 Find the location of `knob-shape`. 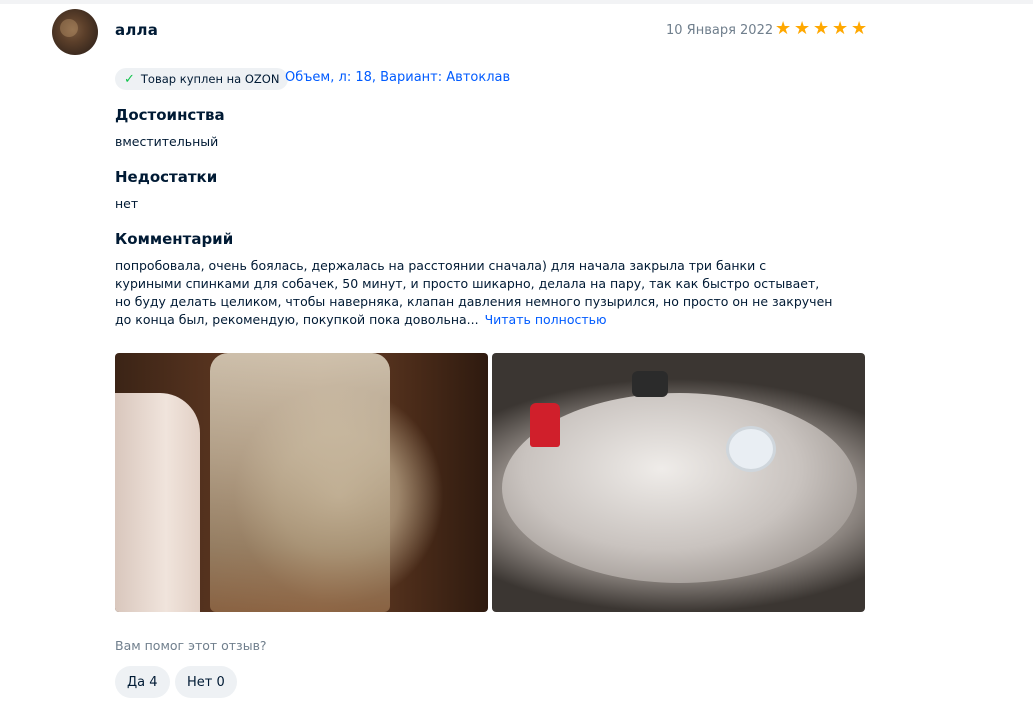

knob-shape is located at coordinates (650, 384).